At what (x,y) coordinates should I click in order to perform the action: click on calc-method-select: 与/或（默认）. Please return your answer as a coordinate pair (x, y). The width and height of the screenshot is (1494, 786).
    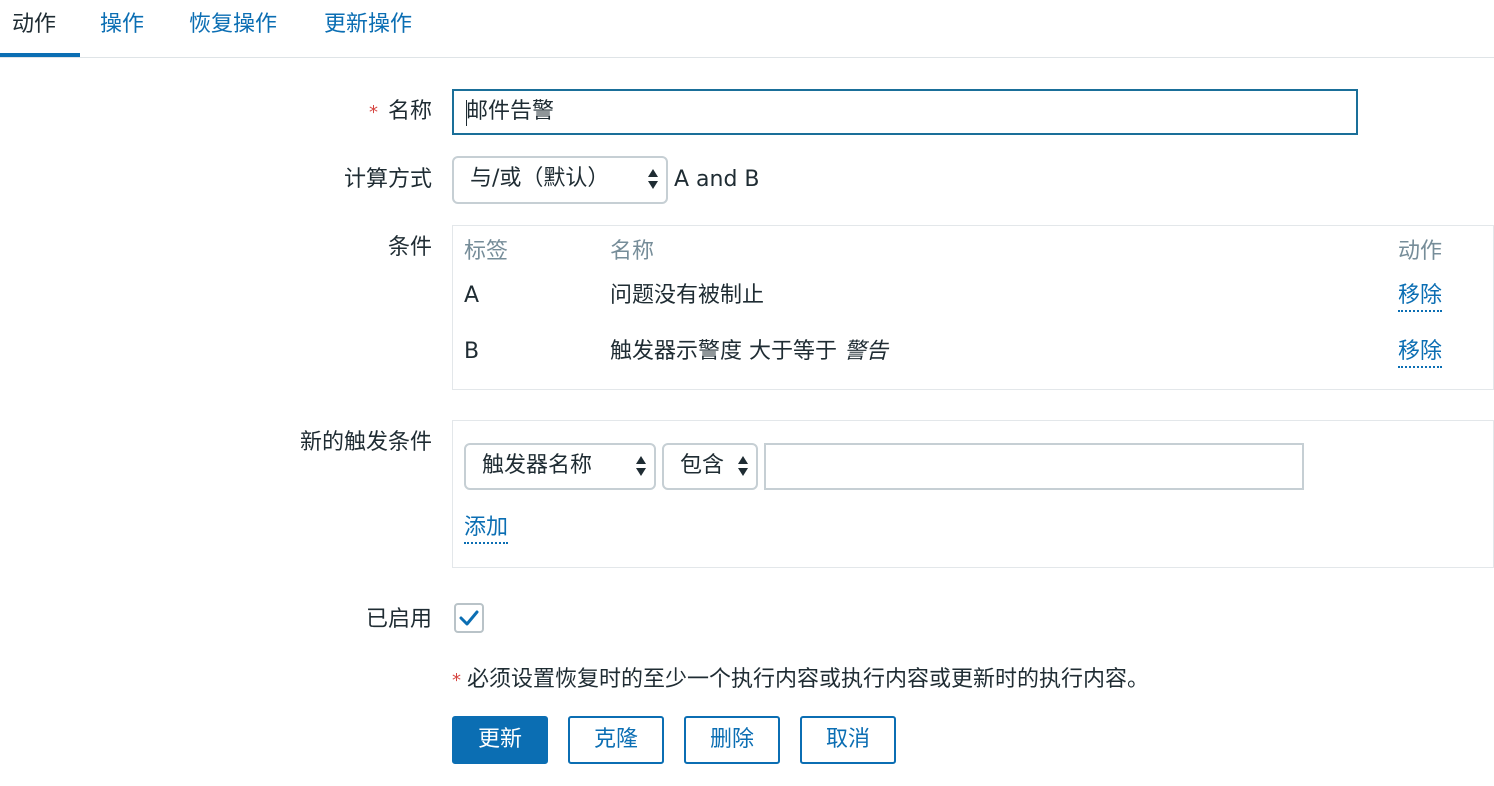
    Looking at the image, I should click on (560, 180).